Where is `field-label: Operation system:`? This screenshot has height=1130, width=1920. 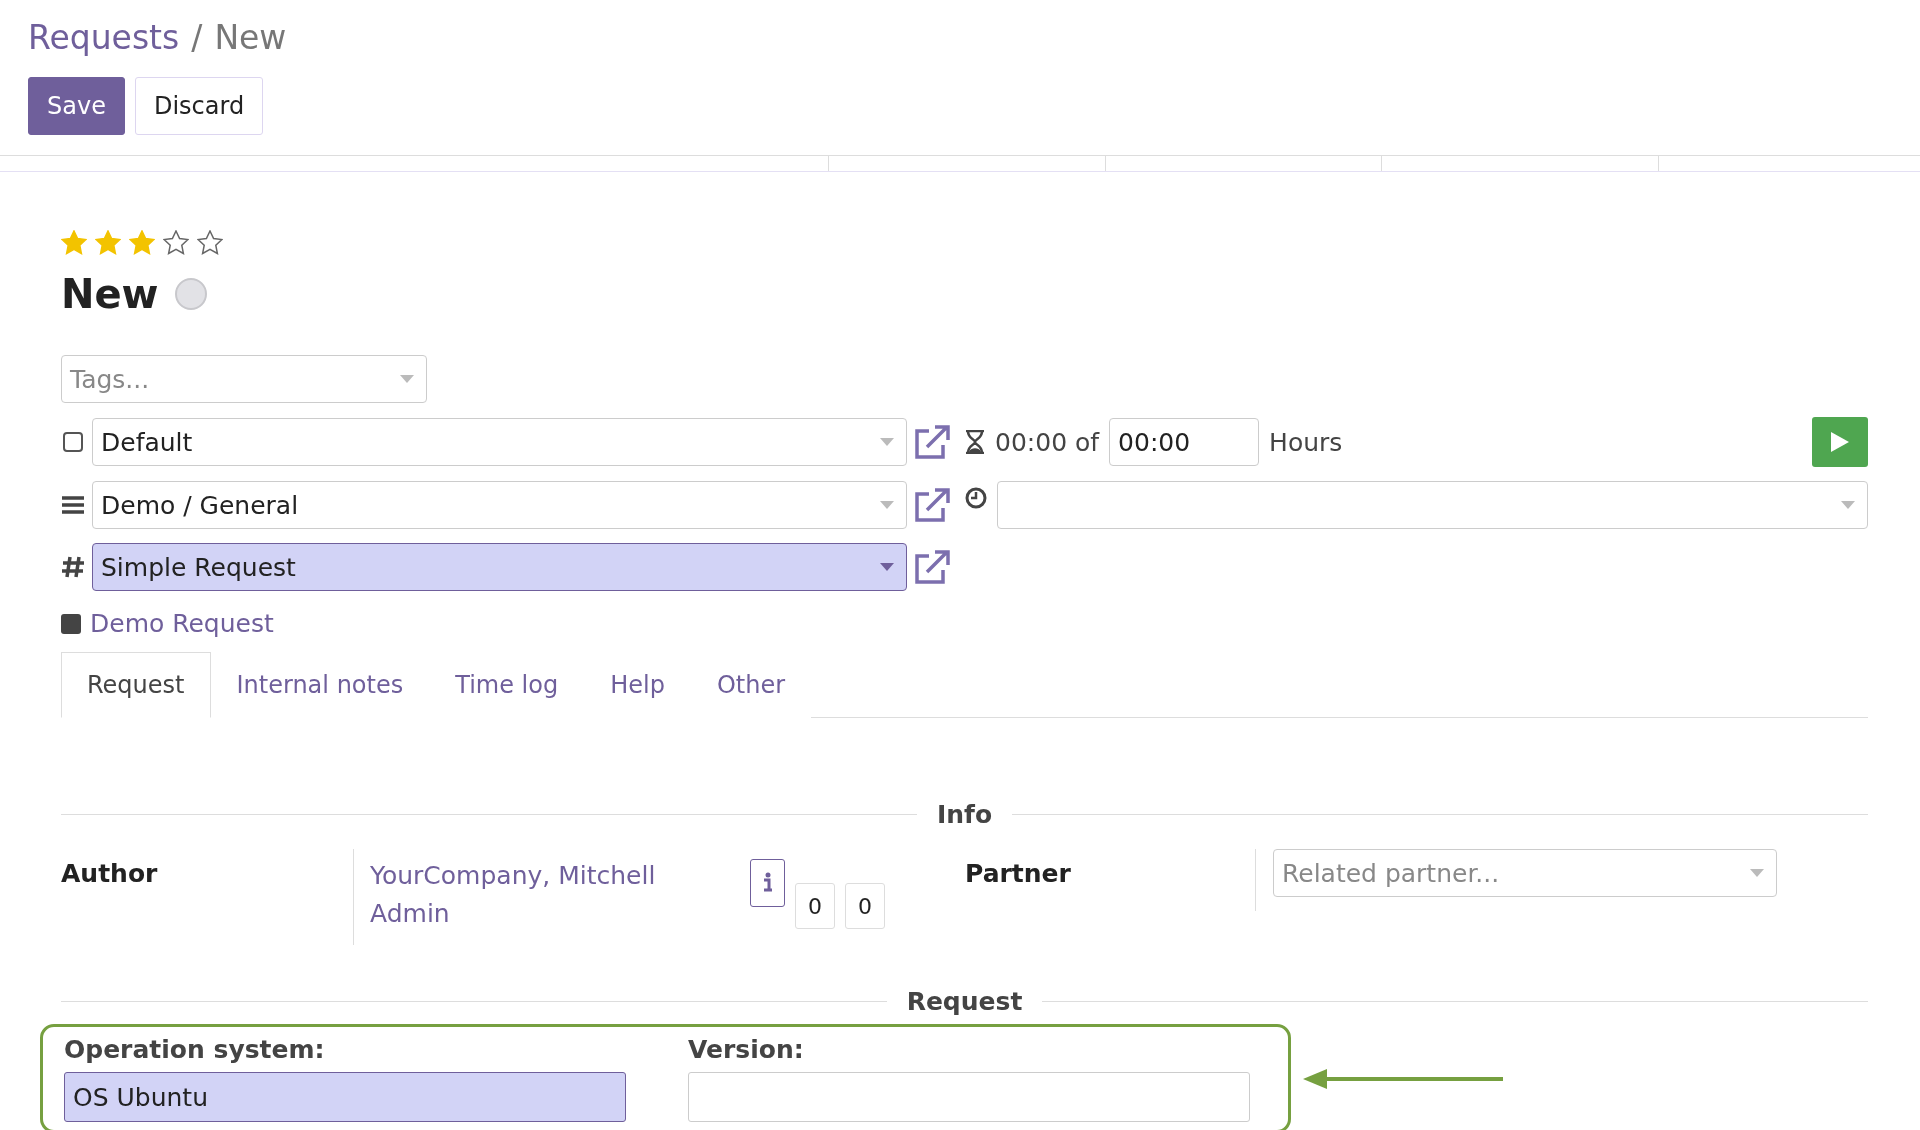 field-label: Operation system: is located at coordinates (195, 1049).